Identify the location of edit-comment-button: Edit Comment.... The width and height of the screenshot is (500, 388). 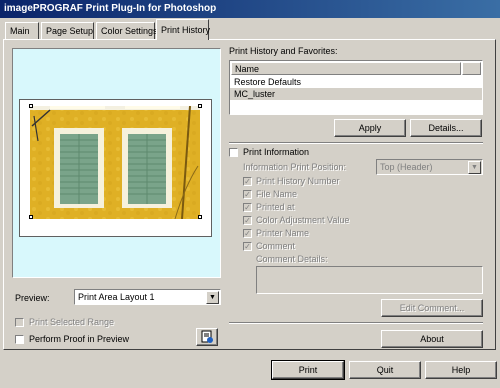
(432, 308).